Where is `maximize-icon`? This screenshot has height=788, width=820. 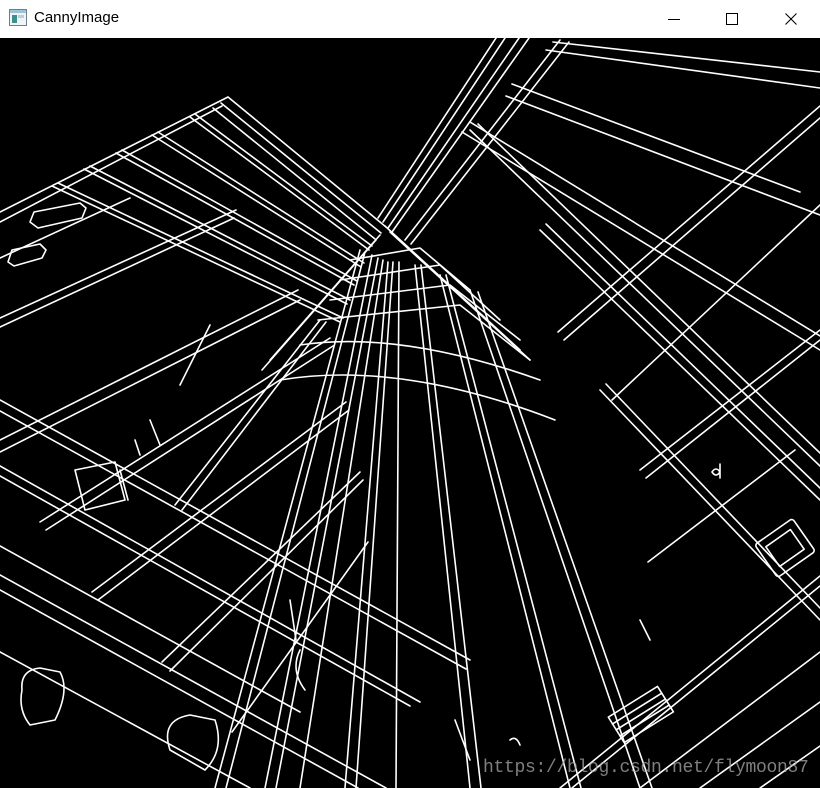 maximize-icon is located at coordinates (732, 18).